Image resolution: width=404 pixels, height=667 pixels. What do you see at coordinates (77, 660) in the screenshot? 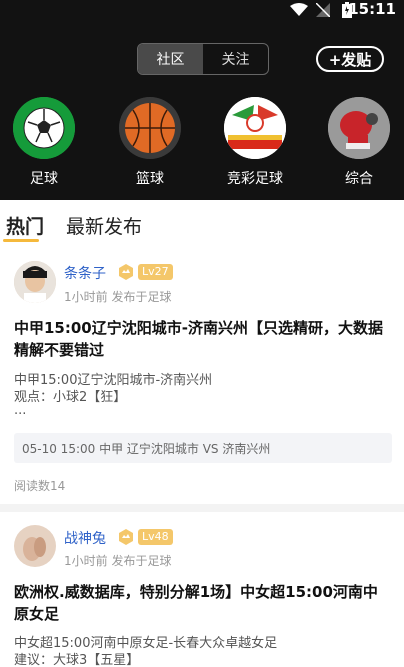
I see `post-body-line: 建议：大球3【五星】` at bounding box center [77, 660].